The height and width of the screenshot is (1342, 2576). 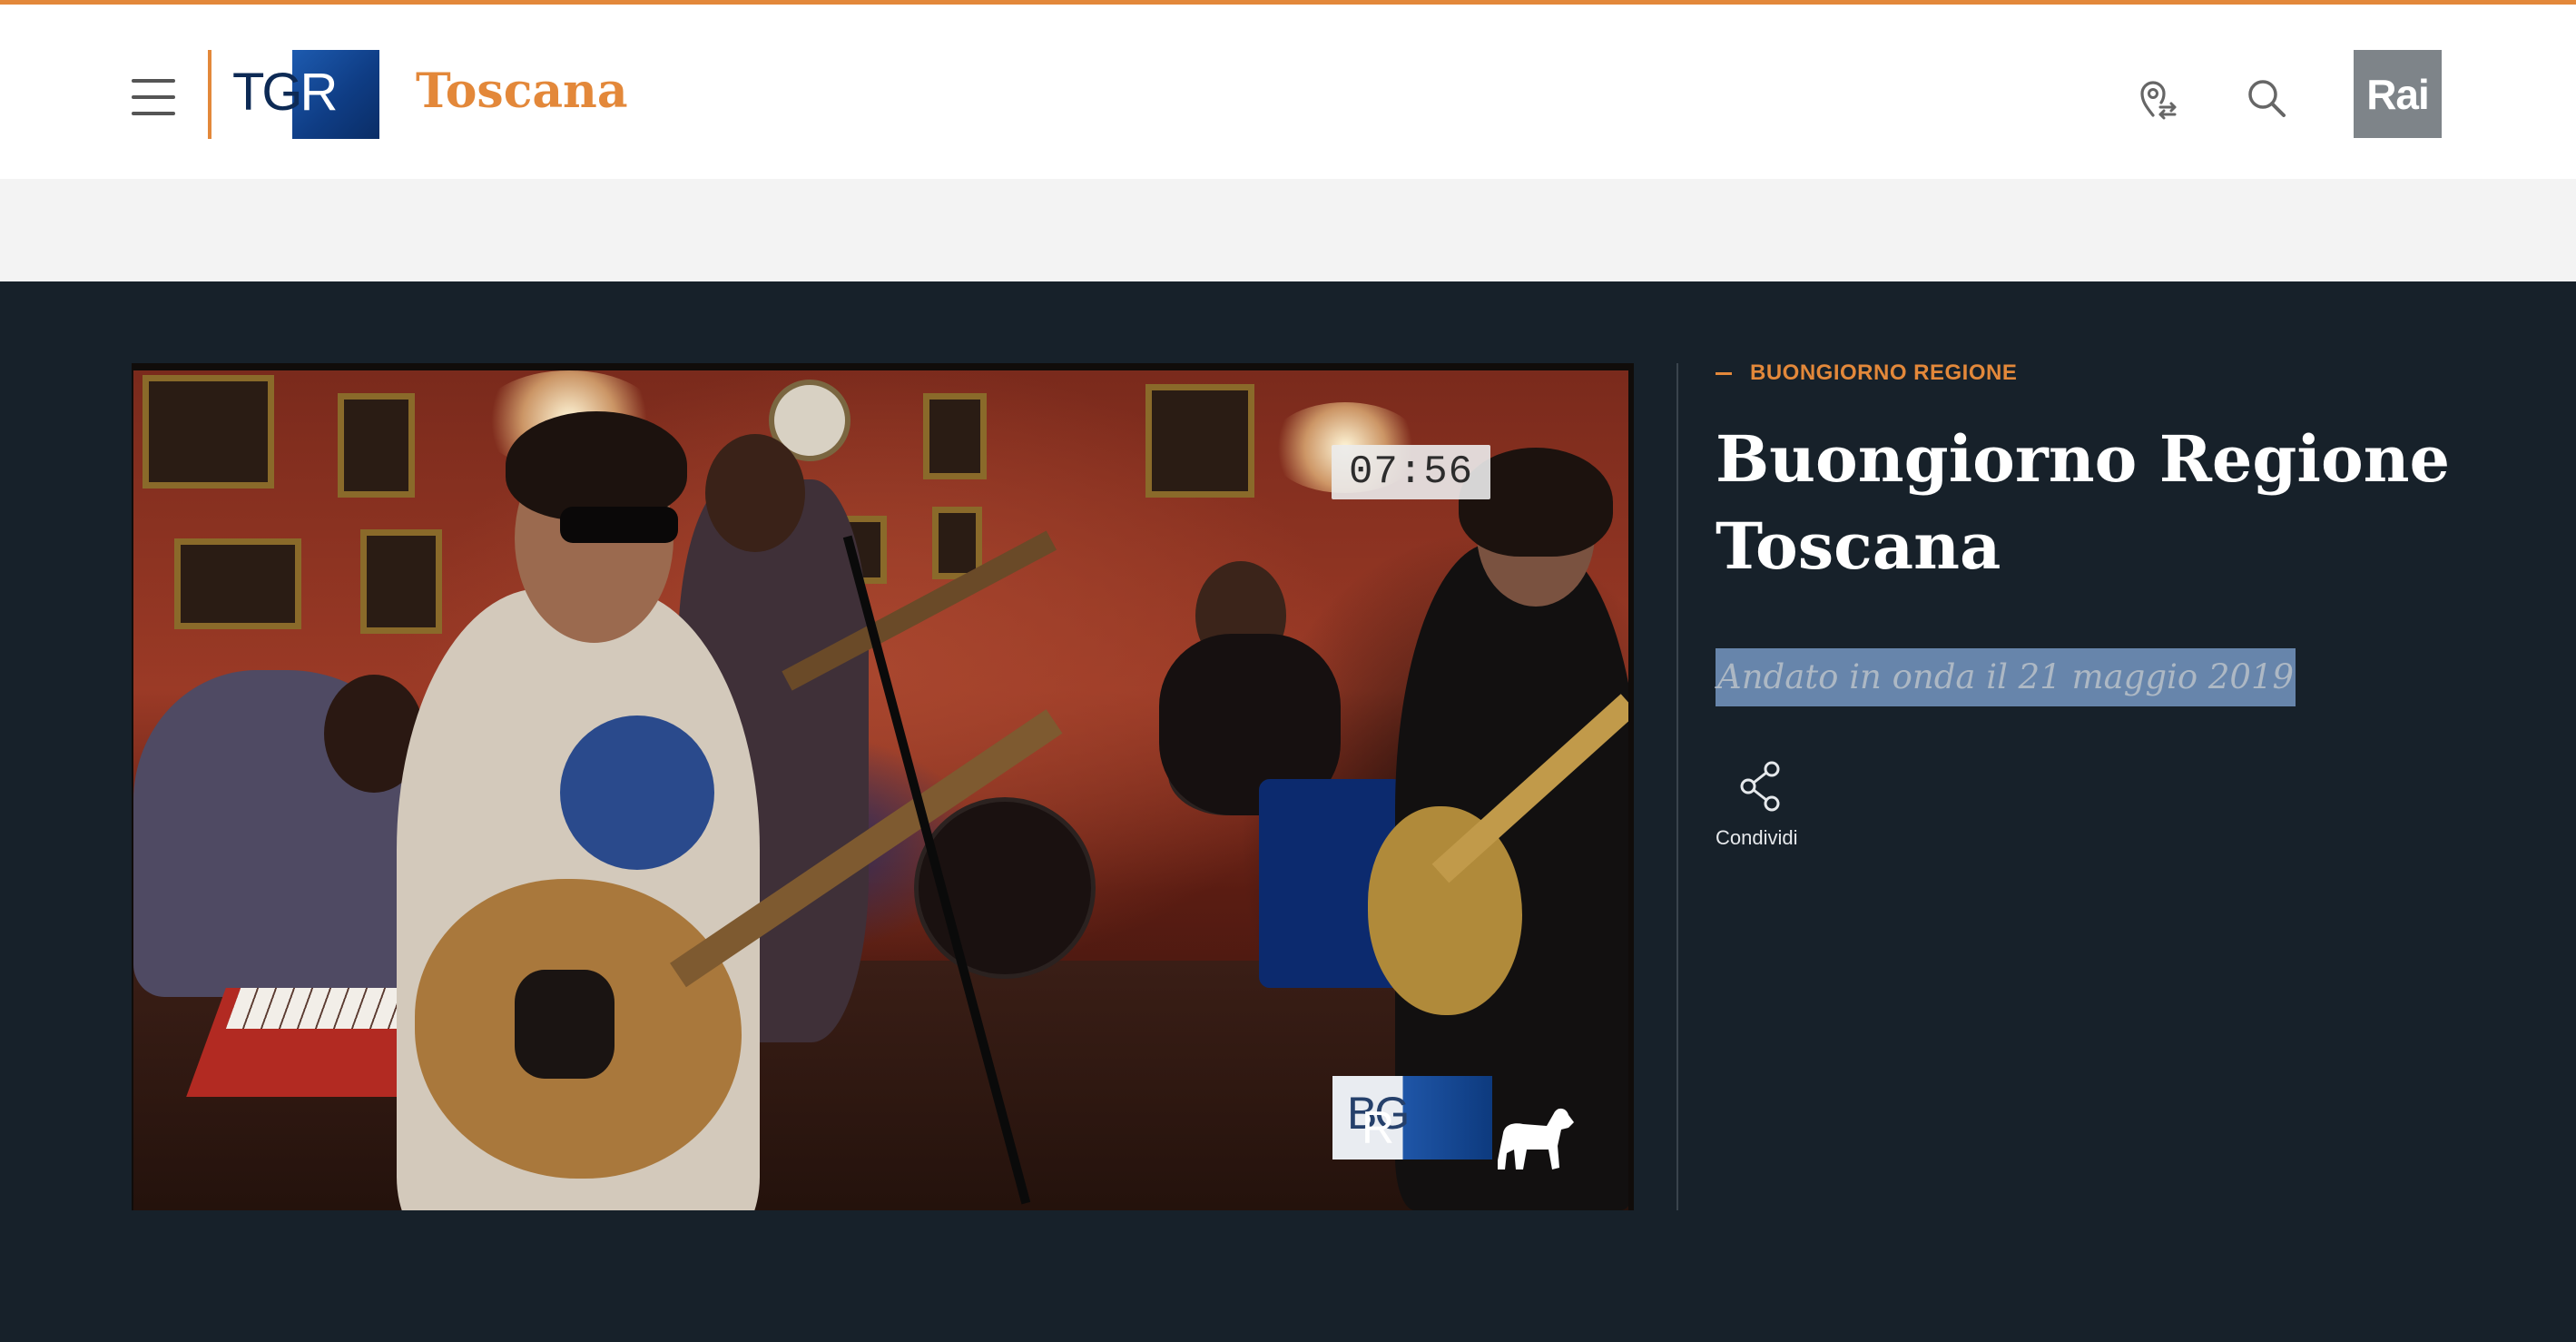 What do you see at coordinates (1288, 92) in the screenshot?
I see `site-header: TGR Toscana Rai` at bounding box center [1288, 92].